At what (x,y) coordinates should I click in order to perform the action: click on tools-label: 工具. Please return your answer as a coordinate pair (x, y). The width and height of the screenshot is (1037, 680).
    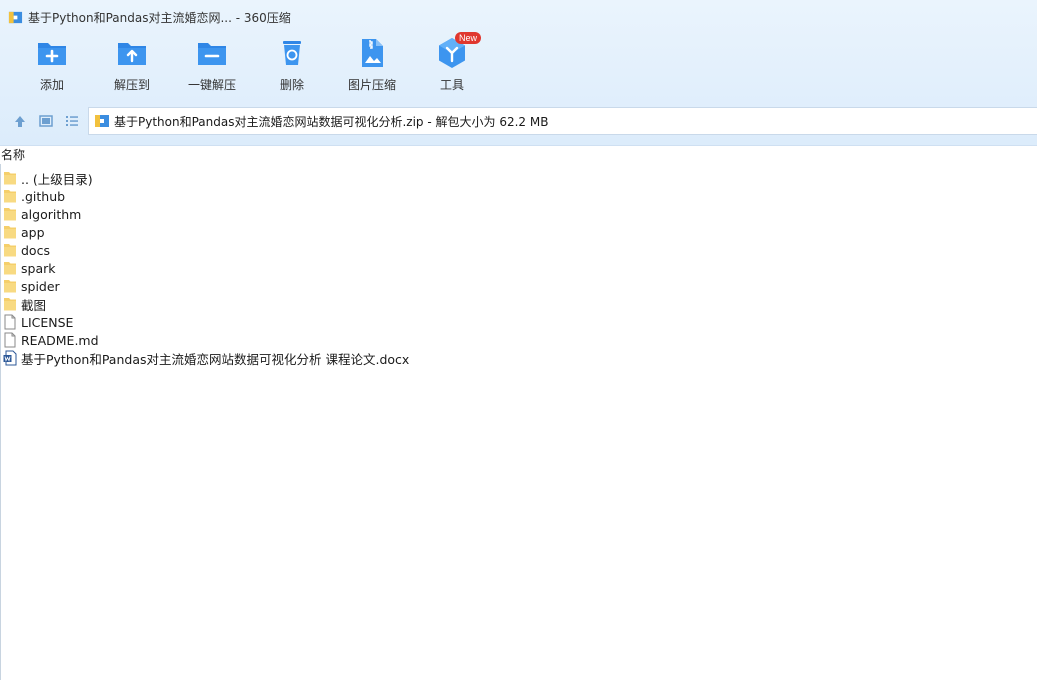
    Looking at the image, I should click on (451, 85).